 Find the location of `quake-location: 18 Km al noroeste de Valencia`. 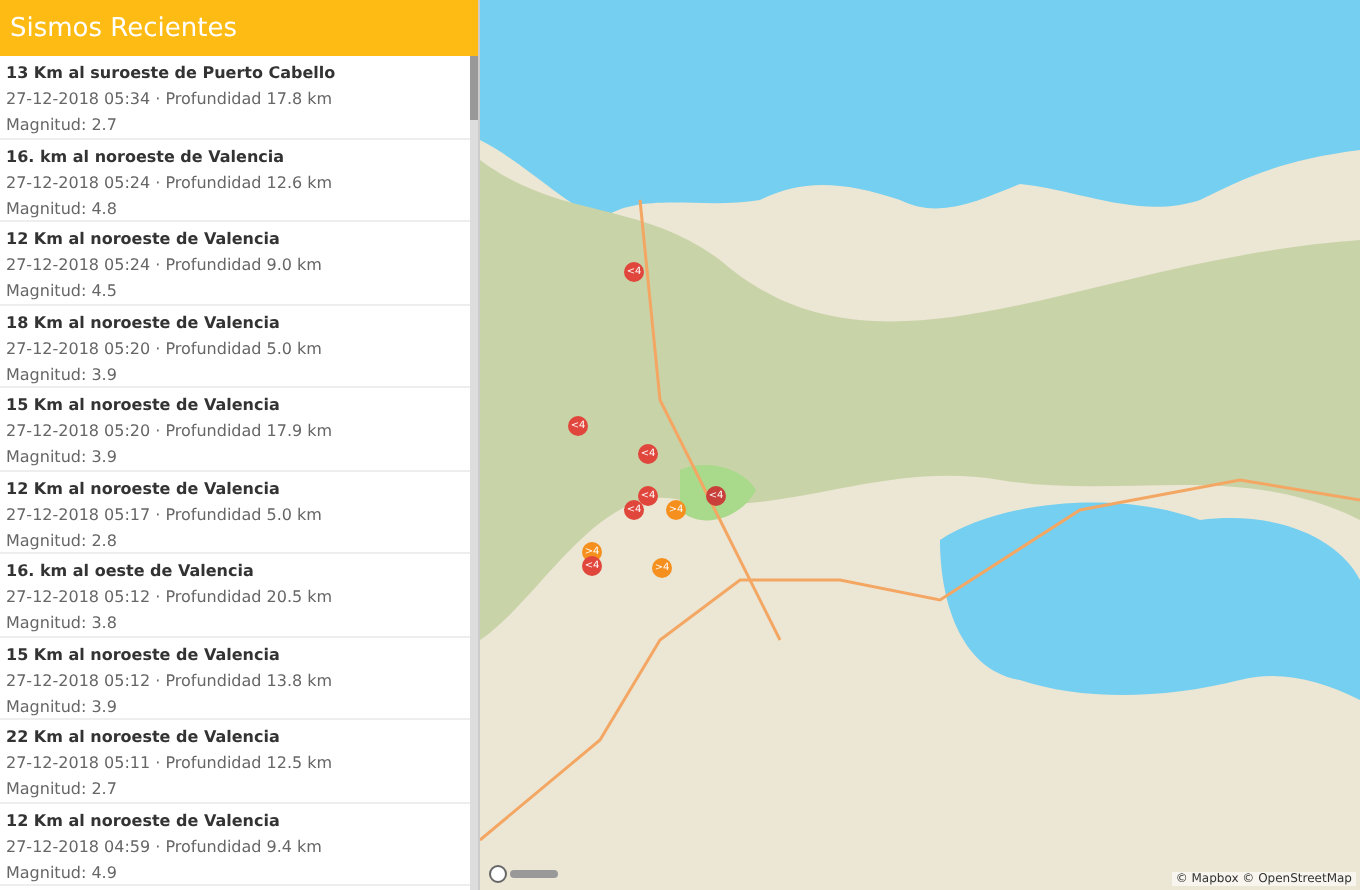

quake-location: 18 Km al noroeste de Valencia is located at coordinates (144, 323).